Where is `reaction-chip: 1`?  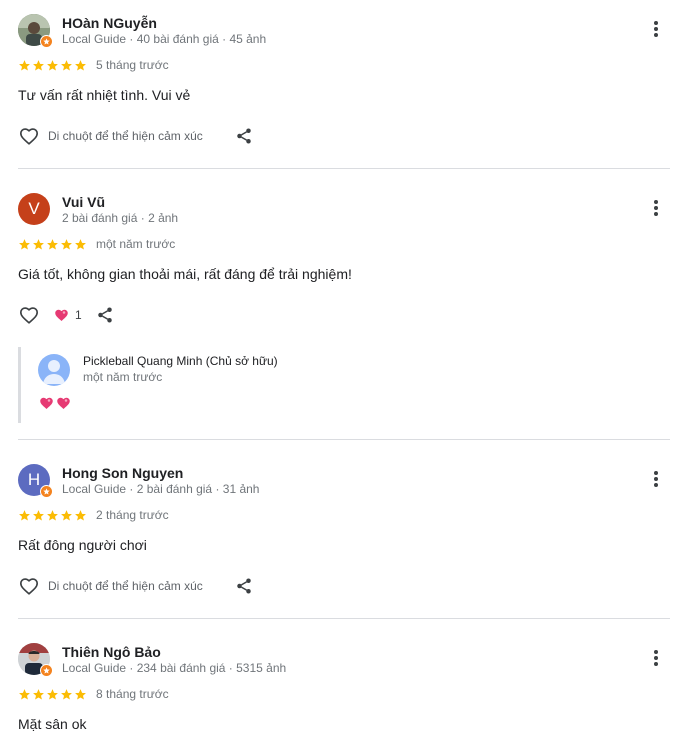
reaction-chip: 1 is located at coordinates (68, 315).